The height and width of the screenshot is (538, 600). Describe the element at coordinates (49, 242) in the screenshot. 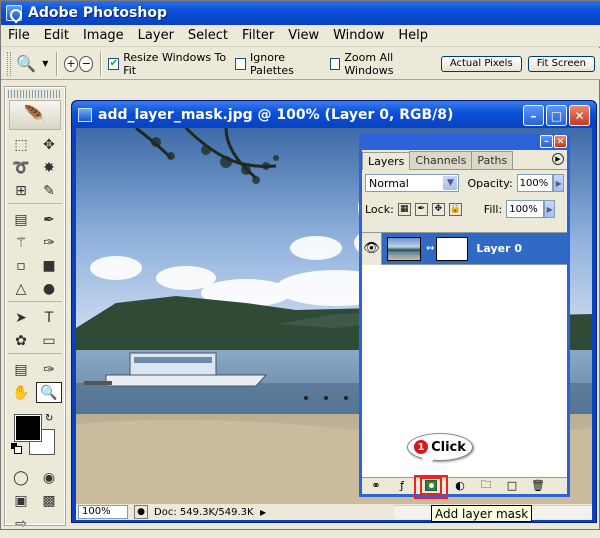

I see `history-brush-tool-icon: ✑` at that location.